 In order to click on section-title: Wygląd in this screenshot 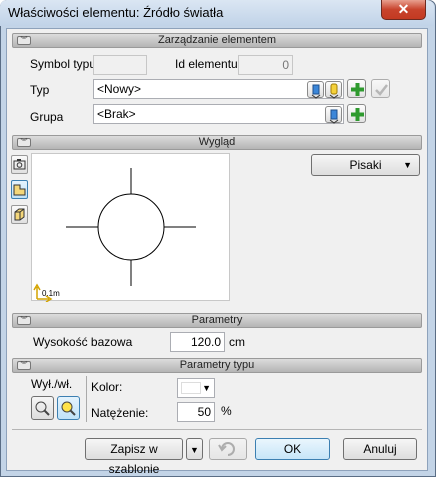, I will do `click(217, 142)`.